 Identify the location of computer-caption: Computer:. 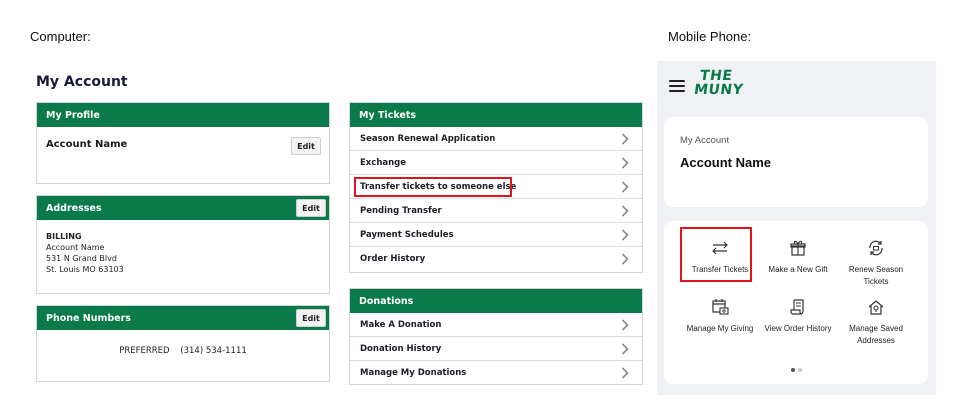
(60, 36).